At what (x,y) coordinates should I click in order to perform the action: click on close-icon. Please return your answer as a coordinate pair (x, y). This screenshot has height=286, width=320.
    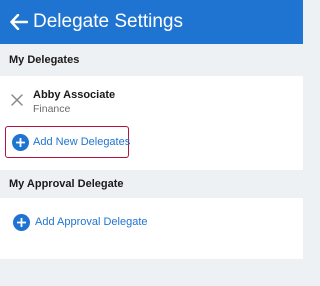
    Looking at the image, I should click on (17, 100).